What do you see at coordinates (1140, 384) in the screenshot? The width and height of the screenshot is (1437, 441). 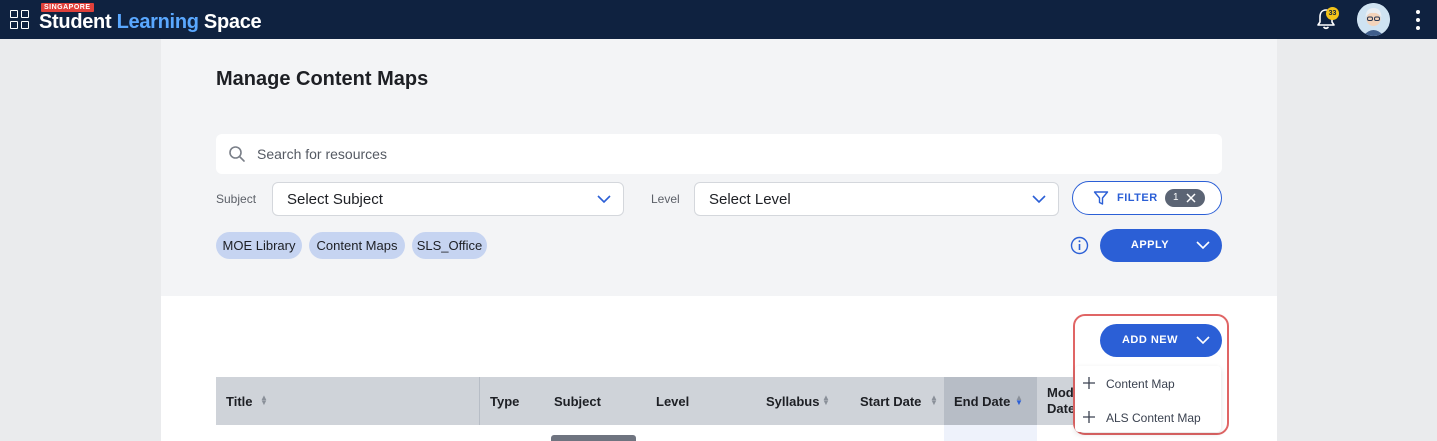 I see `menu-item-label: Content Map` at bounding box center [1140, 384].